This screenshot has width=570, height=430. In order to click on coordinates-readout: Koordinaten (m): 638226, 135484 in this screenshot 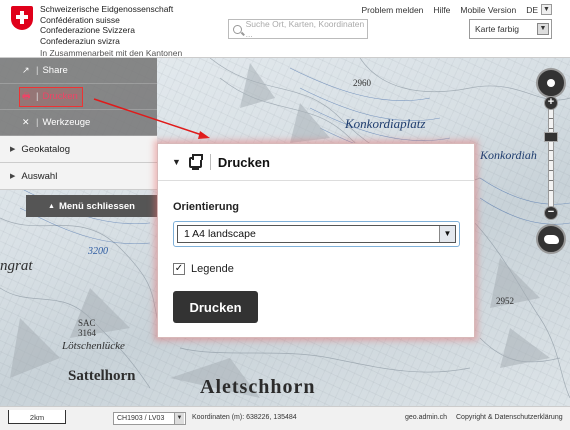, I will do `click(244, 417)`.